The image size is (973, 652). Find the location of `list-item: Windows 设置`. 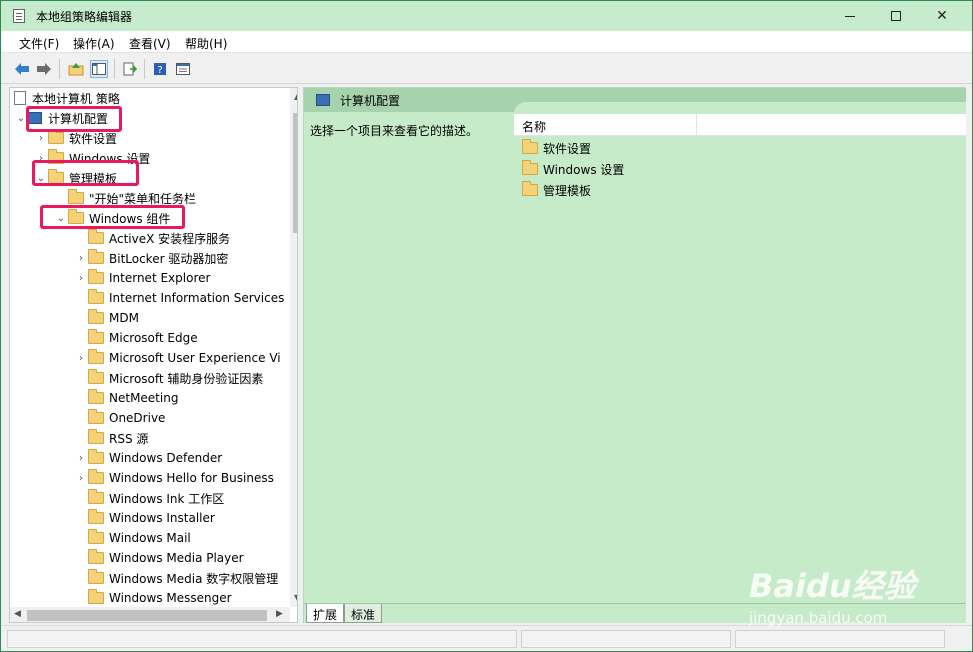

list-item: Windows 设置 is located at coordinates (573, 169).